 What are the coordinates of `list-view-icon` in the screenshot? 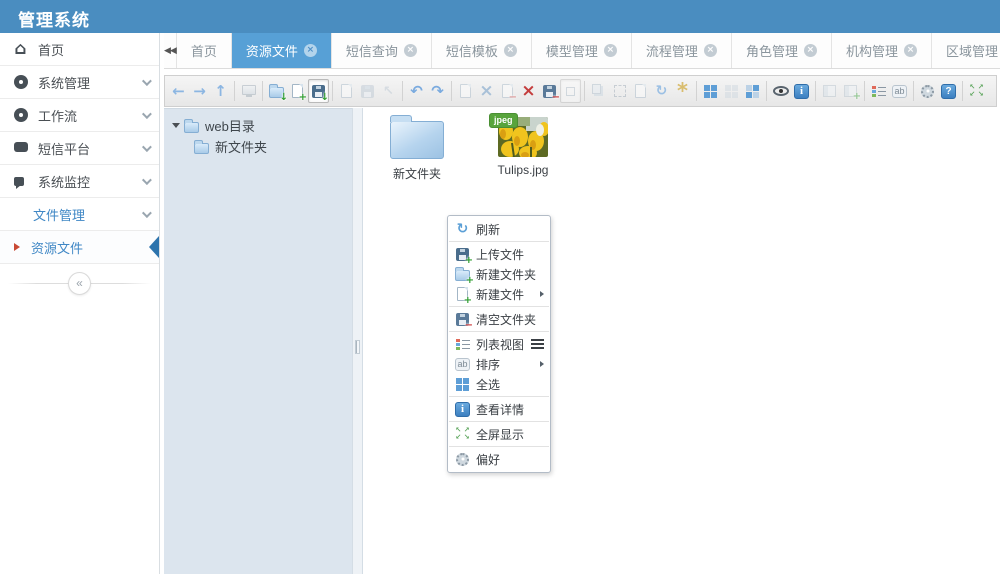 It's located at (462, 344).